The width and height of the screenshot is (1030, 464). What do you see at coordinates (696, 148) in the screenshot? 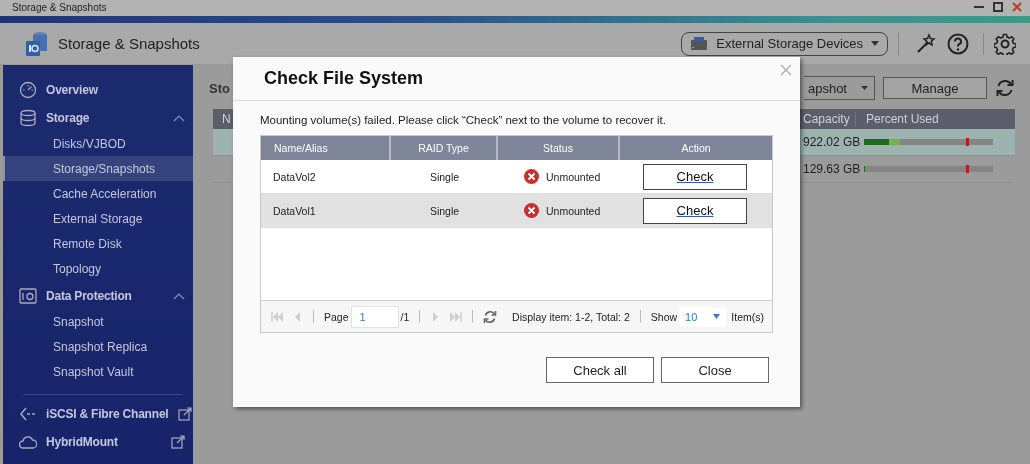
I see `column-header: Action` at bounding box center [696, 148].